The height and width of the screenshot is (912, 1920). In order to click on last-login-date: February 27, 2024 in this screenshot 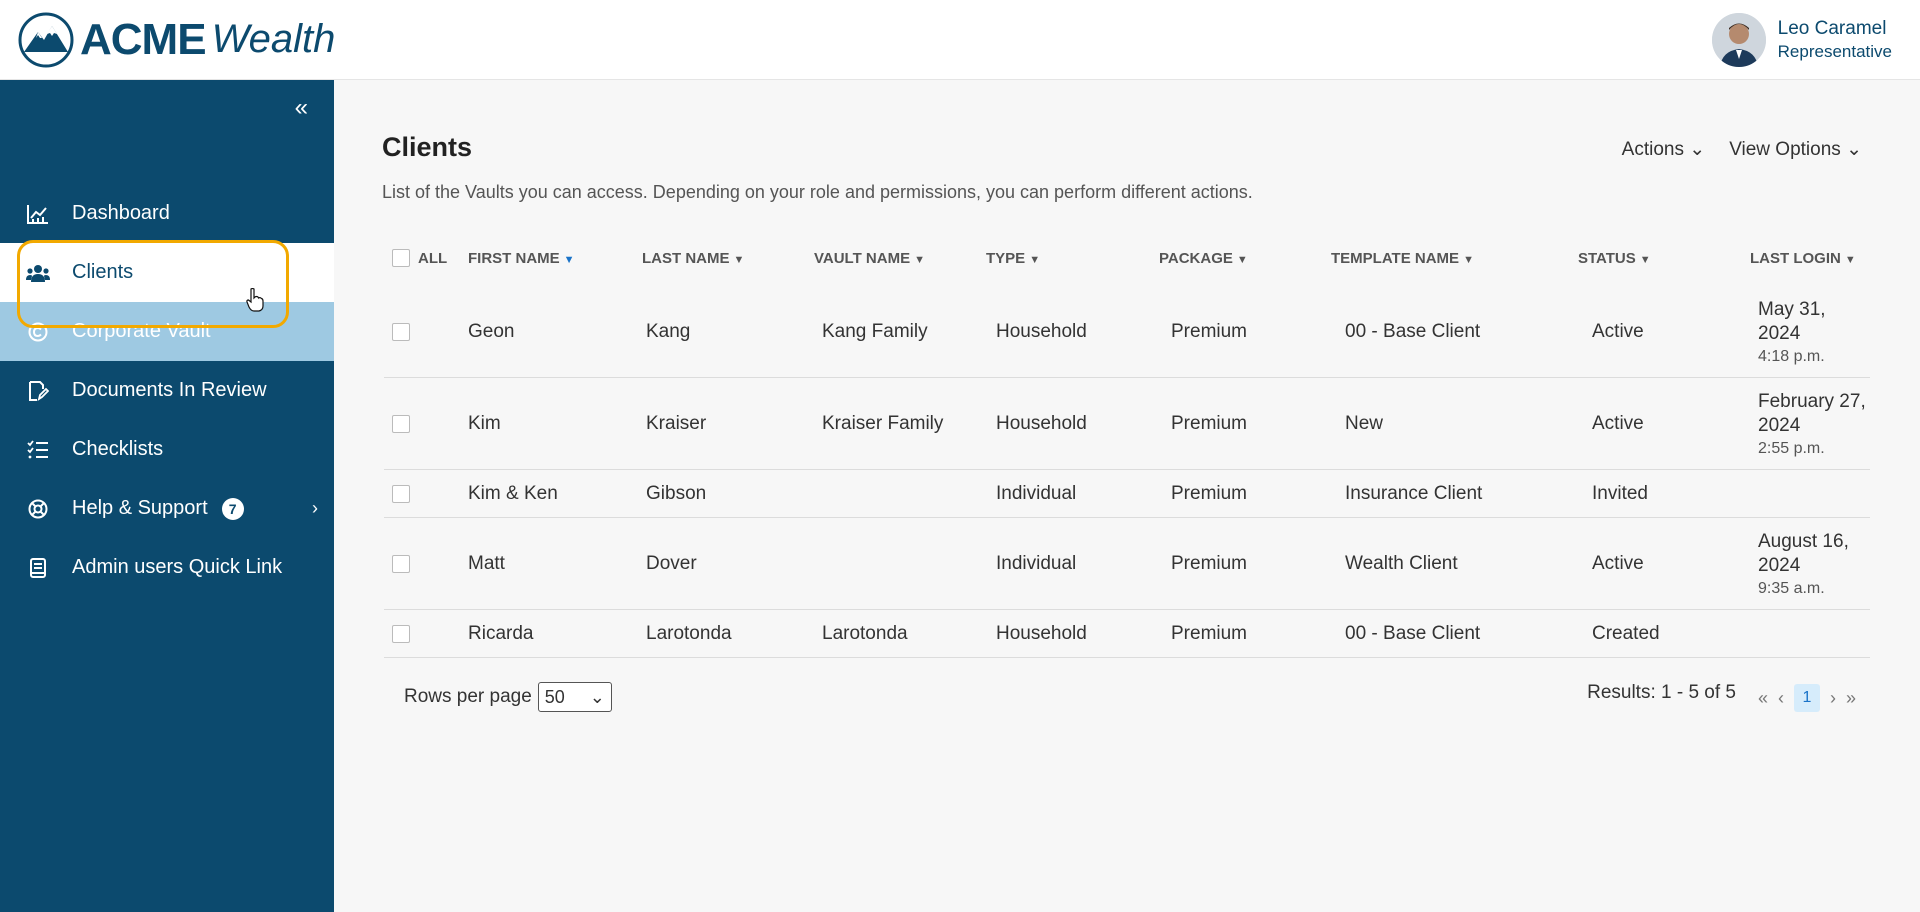, I will do `click(1812, 413)`.